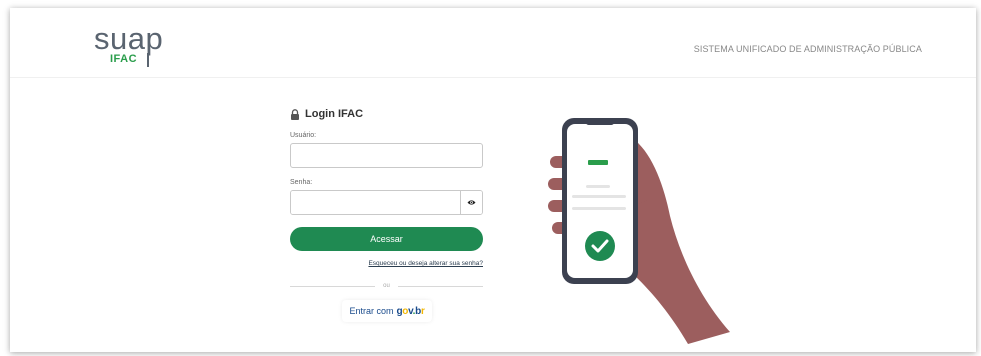  What do you see at coordinates (124, 59) in the screenshot?
I see `logo-institution: IFAC` at bounding box center [124, 59].